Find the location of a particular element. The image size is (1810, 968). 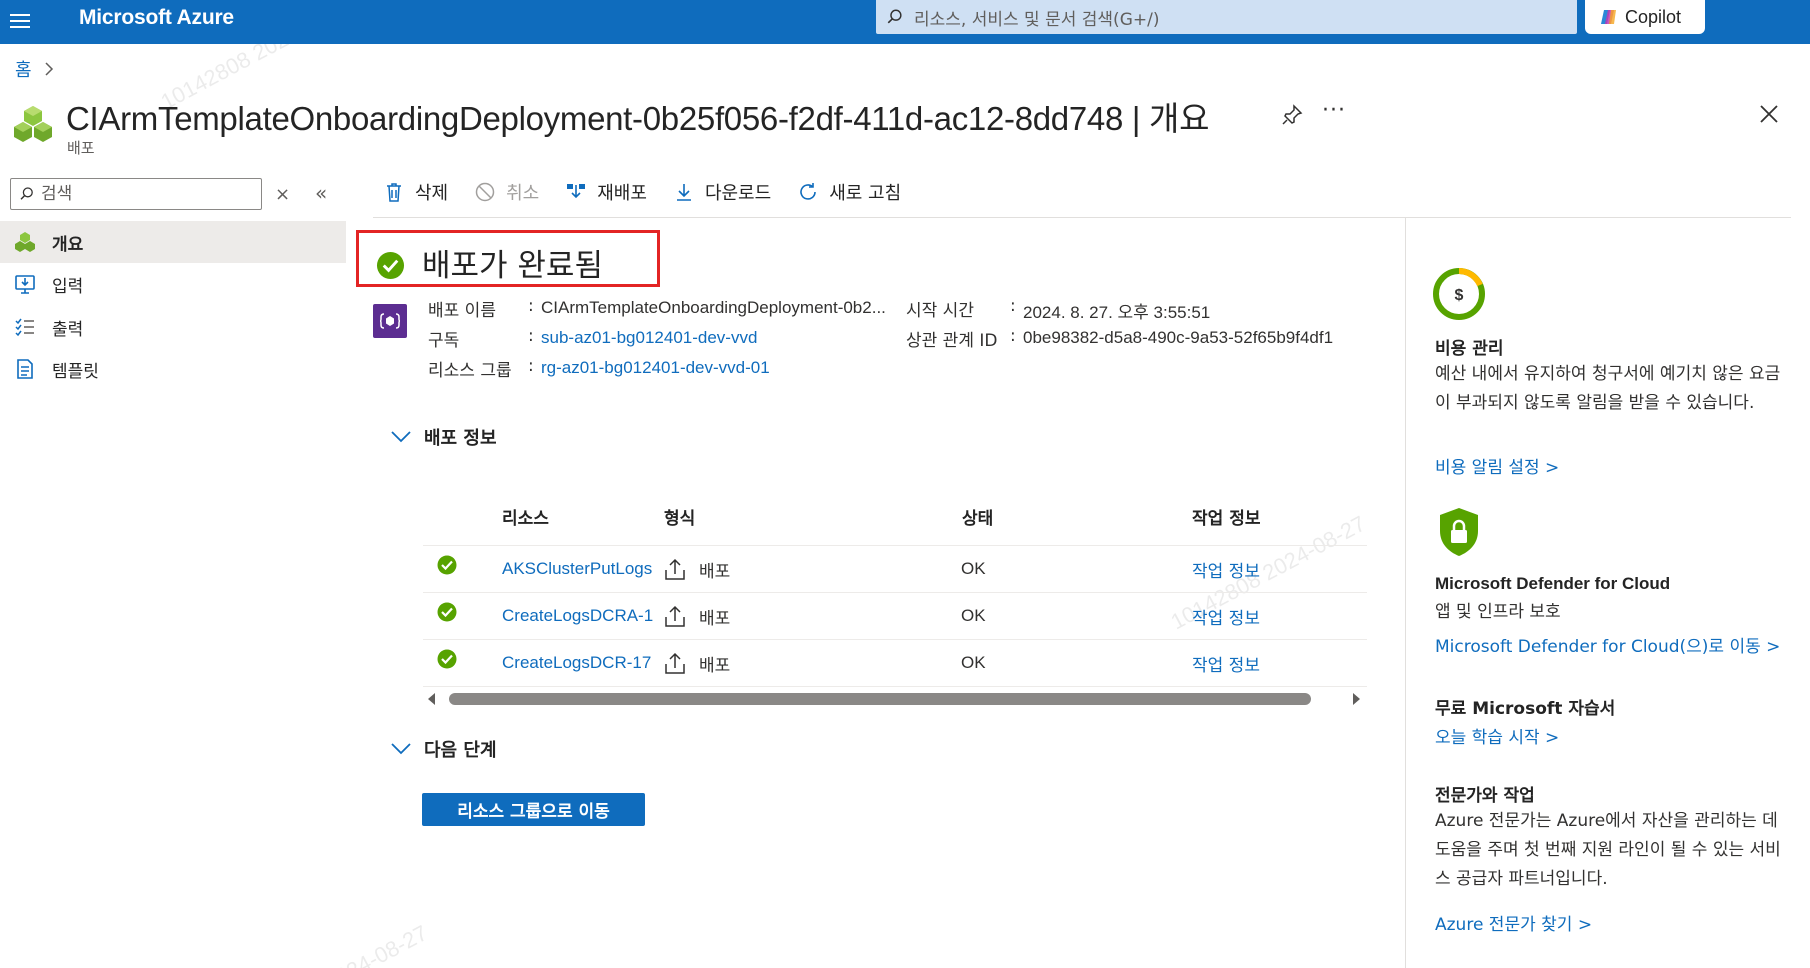

output-list-icon is located at coordinates (24, 327).